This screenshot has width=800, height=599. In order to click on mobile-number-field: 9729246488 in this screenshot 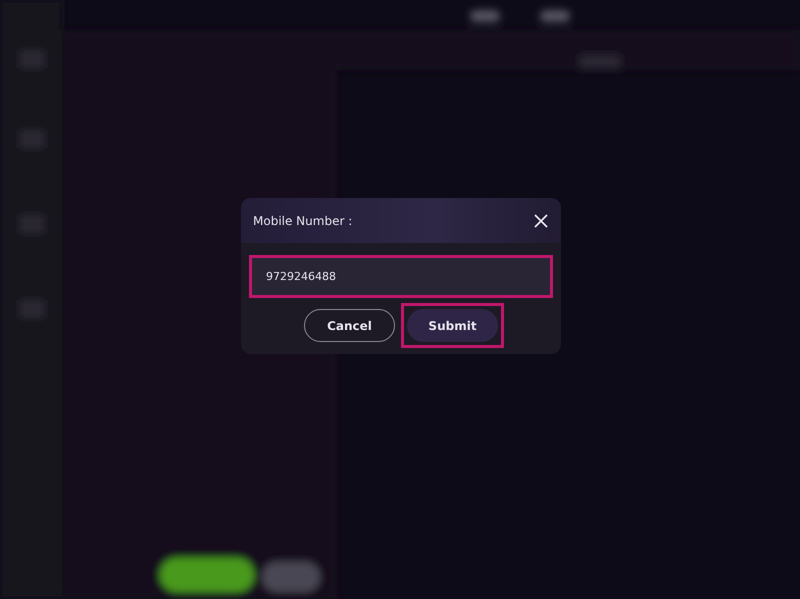, I will do `click(401, 276)`.